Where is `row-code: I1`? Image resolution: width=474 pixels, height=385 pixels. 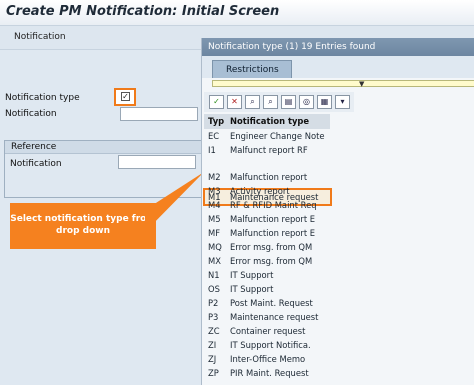 row-code: I1 is located at coordinates (212, 150).